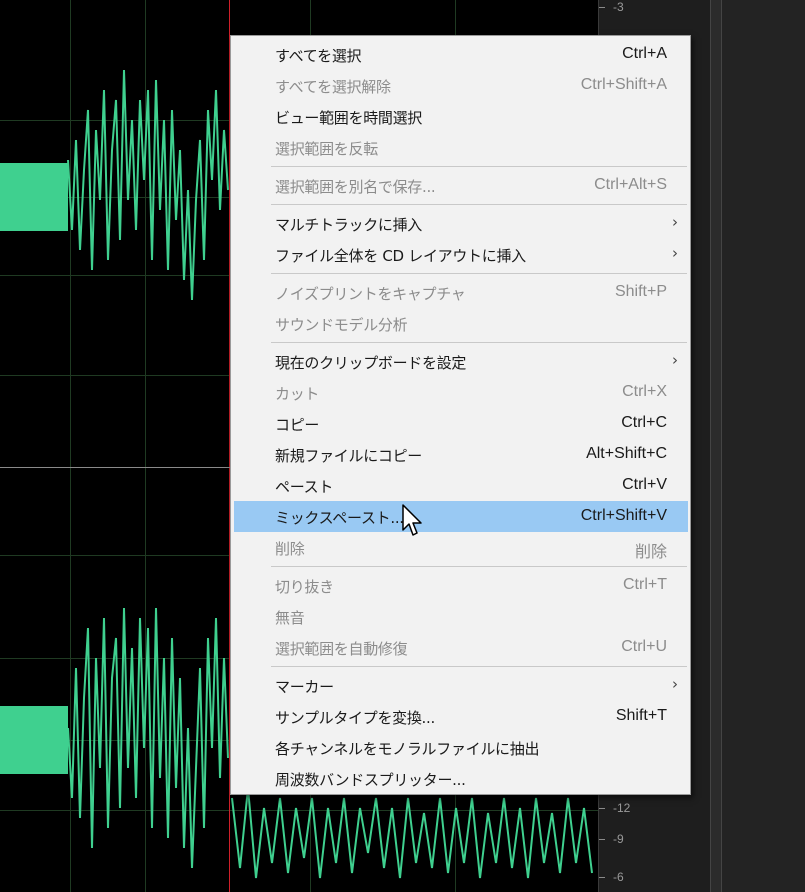  What do you see at coordinates (461, 616) in the screenshot?
I see `menu-item-18: 無音` at bounding box center [461, 616].